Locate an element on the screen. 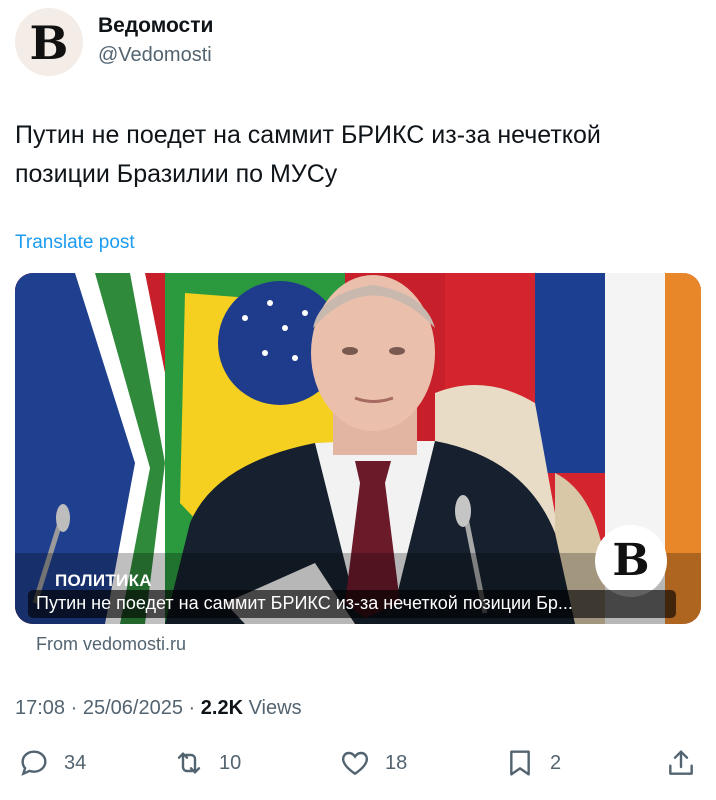 Image resolution: width=716 pixels, height=800 pixels. views-label: Views is located at coordinates (275, 708).